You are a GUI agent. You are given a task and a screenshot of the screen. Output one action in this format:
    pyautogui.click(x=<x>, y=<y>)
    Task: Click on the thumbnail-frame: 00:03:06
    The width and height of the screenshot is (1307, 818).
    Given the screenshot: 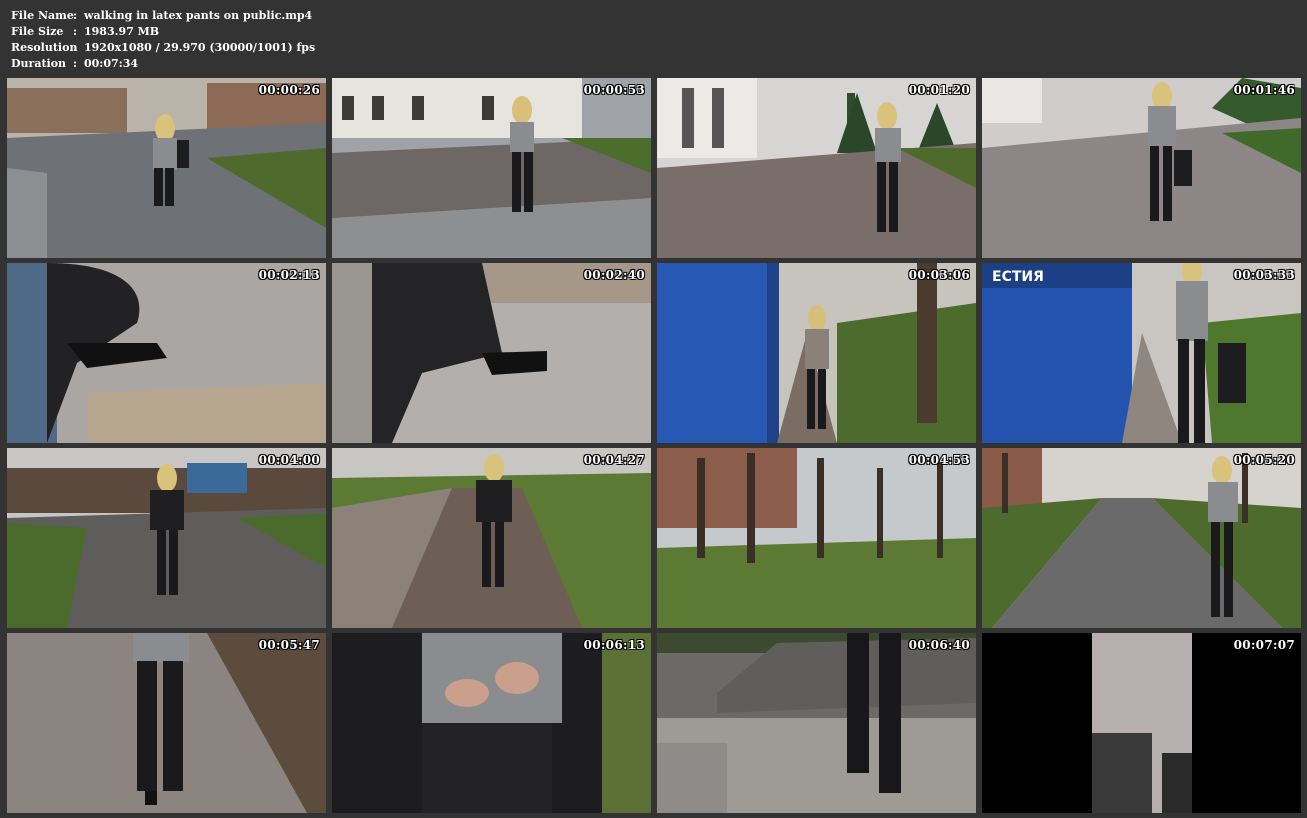 What is the action you would take?
    pyautogui.click(x=816, y=353)
    